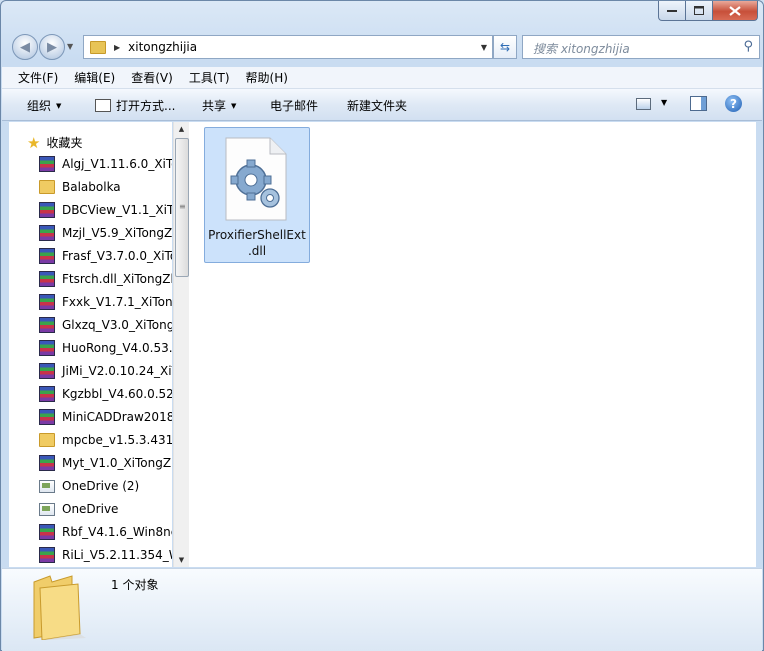 The height and width of the screenshot is (651, 764). I want to click on file-name: ProxifierShellExt .dll, so click(257, 243).